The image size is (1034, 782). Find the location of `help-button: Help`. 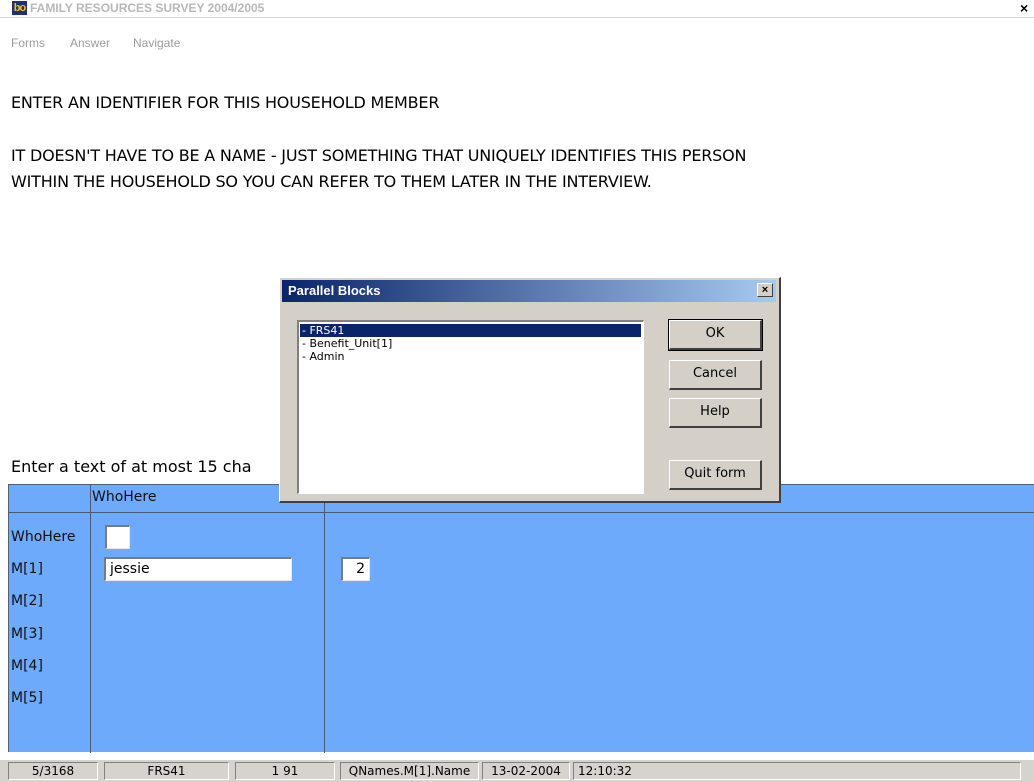

help-button: Help is located at coordinates (715, 413).